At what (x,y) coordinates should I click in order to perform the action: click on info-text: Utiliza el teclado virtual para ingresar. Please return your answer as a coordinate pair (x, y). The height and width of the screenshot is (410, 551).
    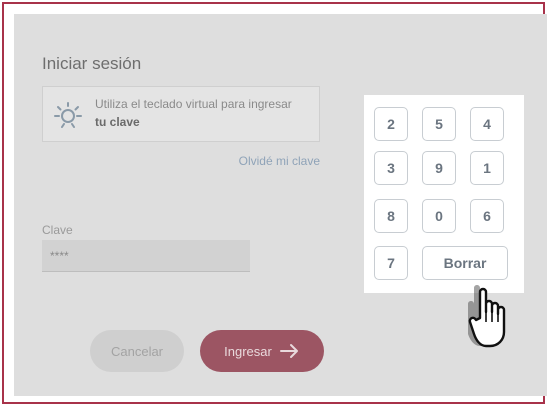
    Looking at the image, I should click on (193, 104).